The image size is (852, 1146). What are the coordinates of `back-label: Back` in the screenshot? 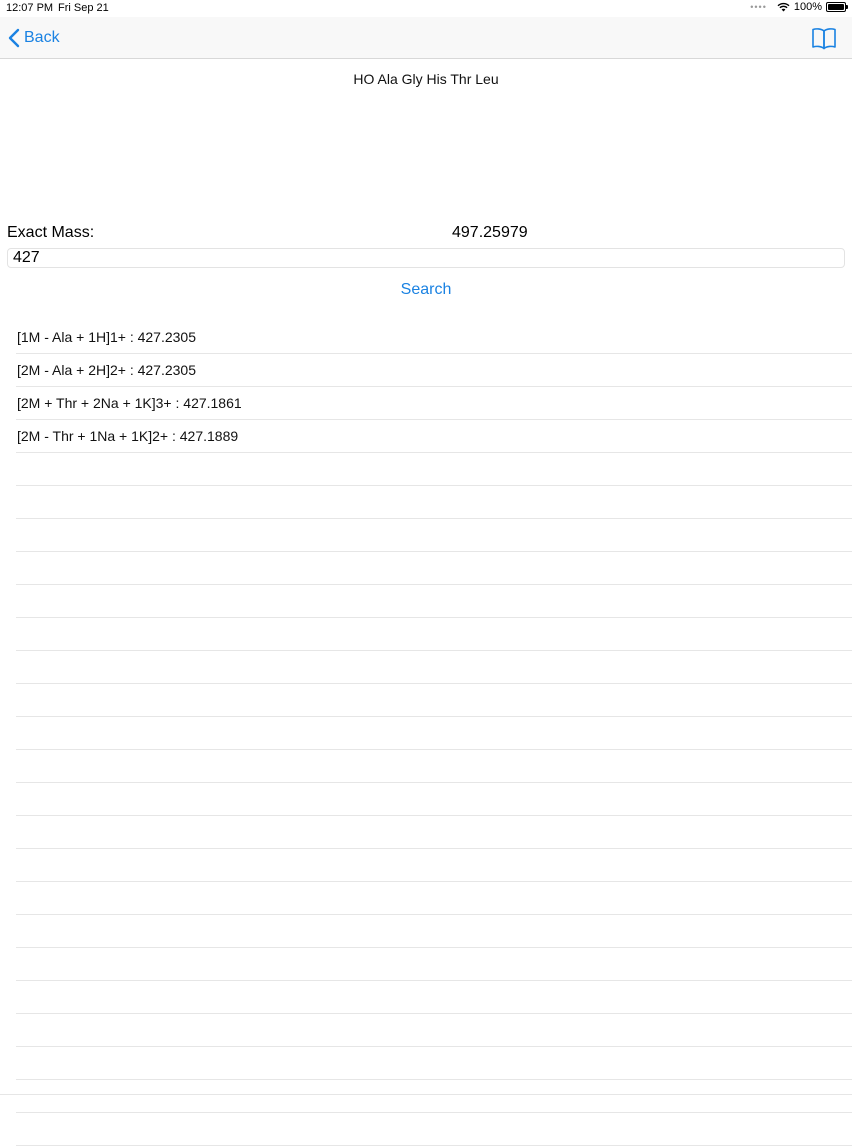 It's located at (42, 37).